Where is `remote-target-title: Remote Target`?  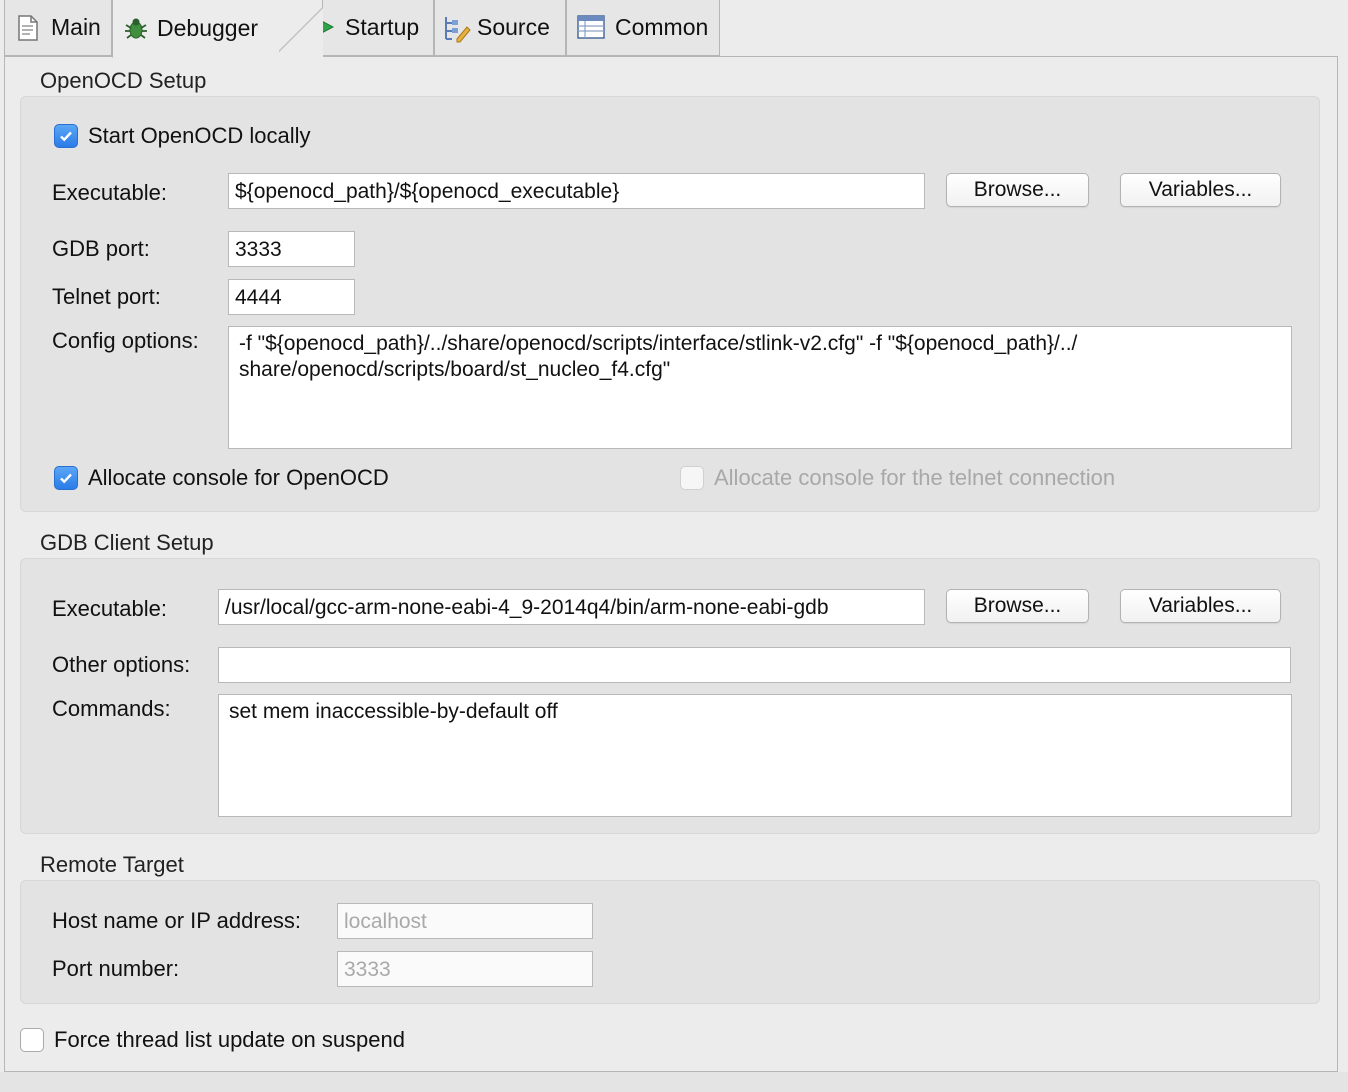
remote-target-title: Remote Target is located at coordinates (112, 864).